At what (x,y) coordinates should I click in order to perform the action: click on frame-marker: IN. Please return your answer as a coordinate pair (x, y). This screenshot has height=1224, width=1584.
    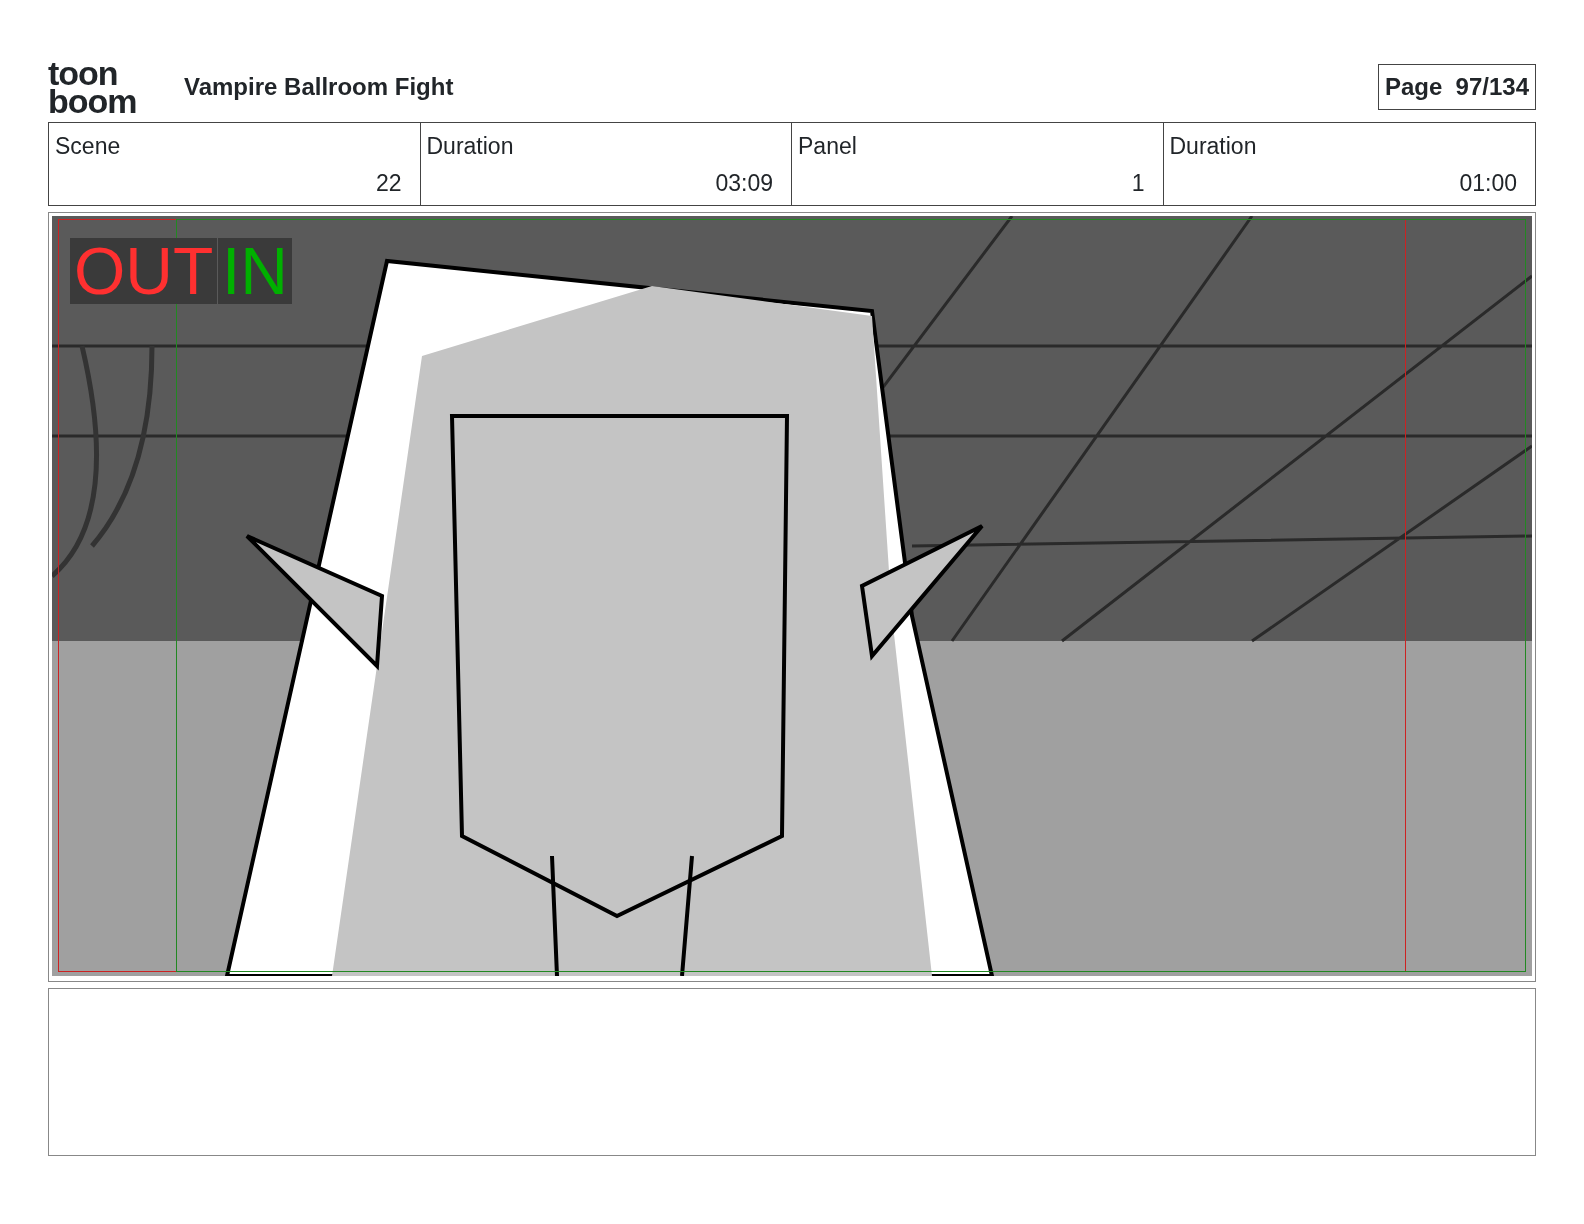
    Looking at the image, I should click on (255, 271).